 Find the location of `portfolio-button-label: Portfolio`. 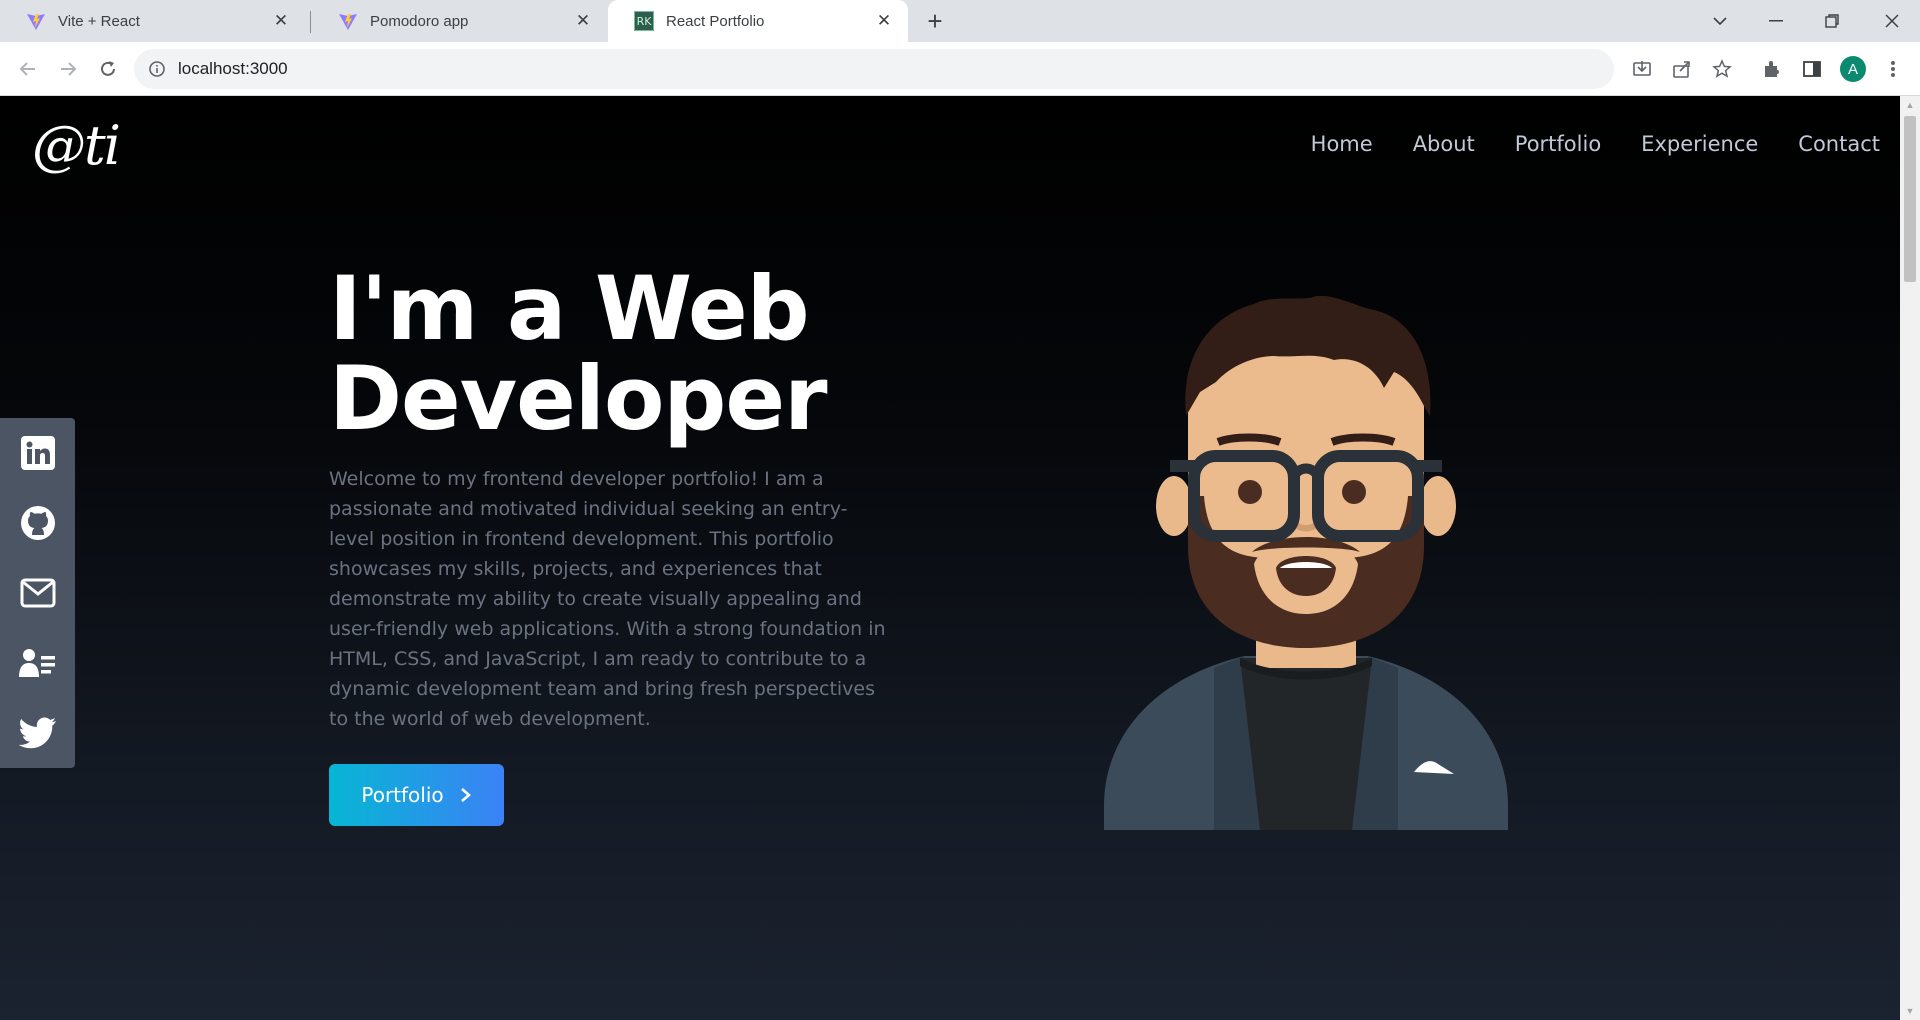

portfolio-button-label: Portfolio is located at coordinates (402, 795).